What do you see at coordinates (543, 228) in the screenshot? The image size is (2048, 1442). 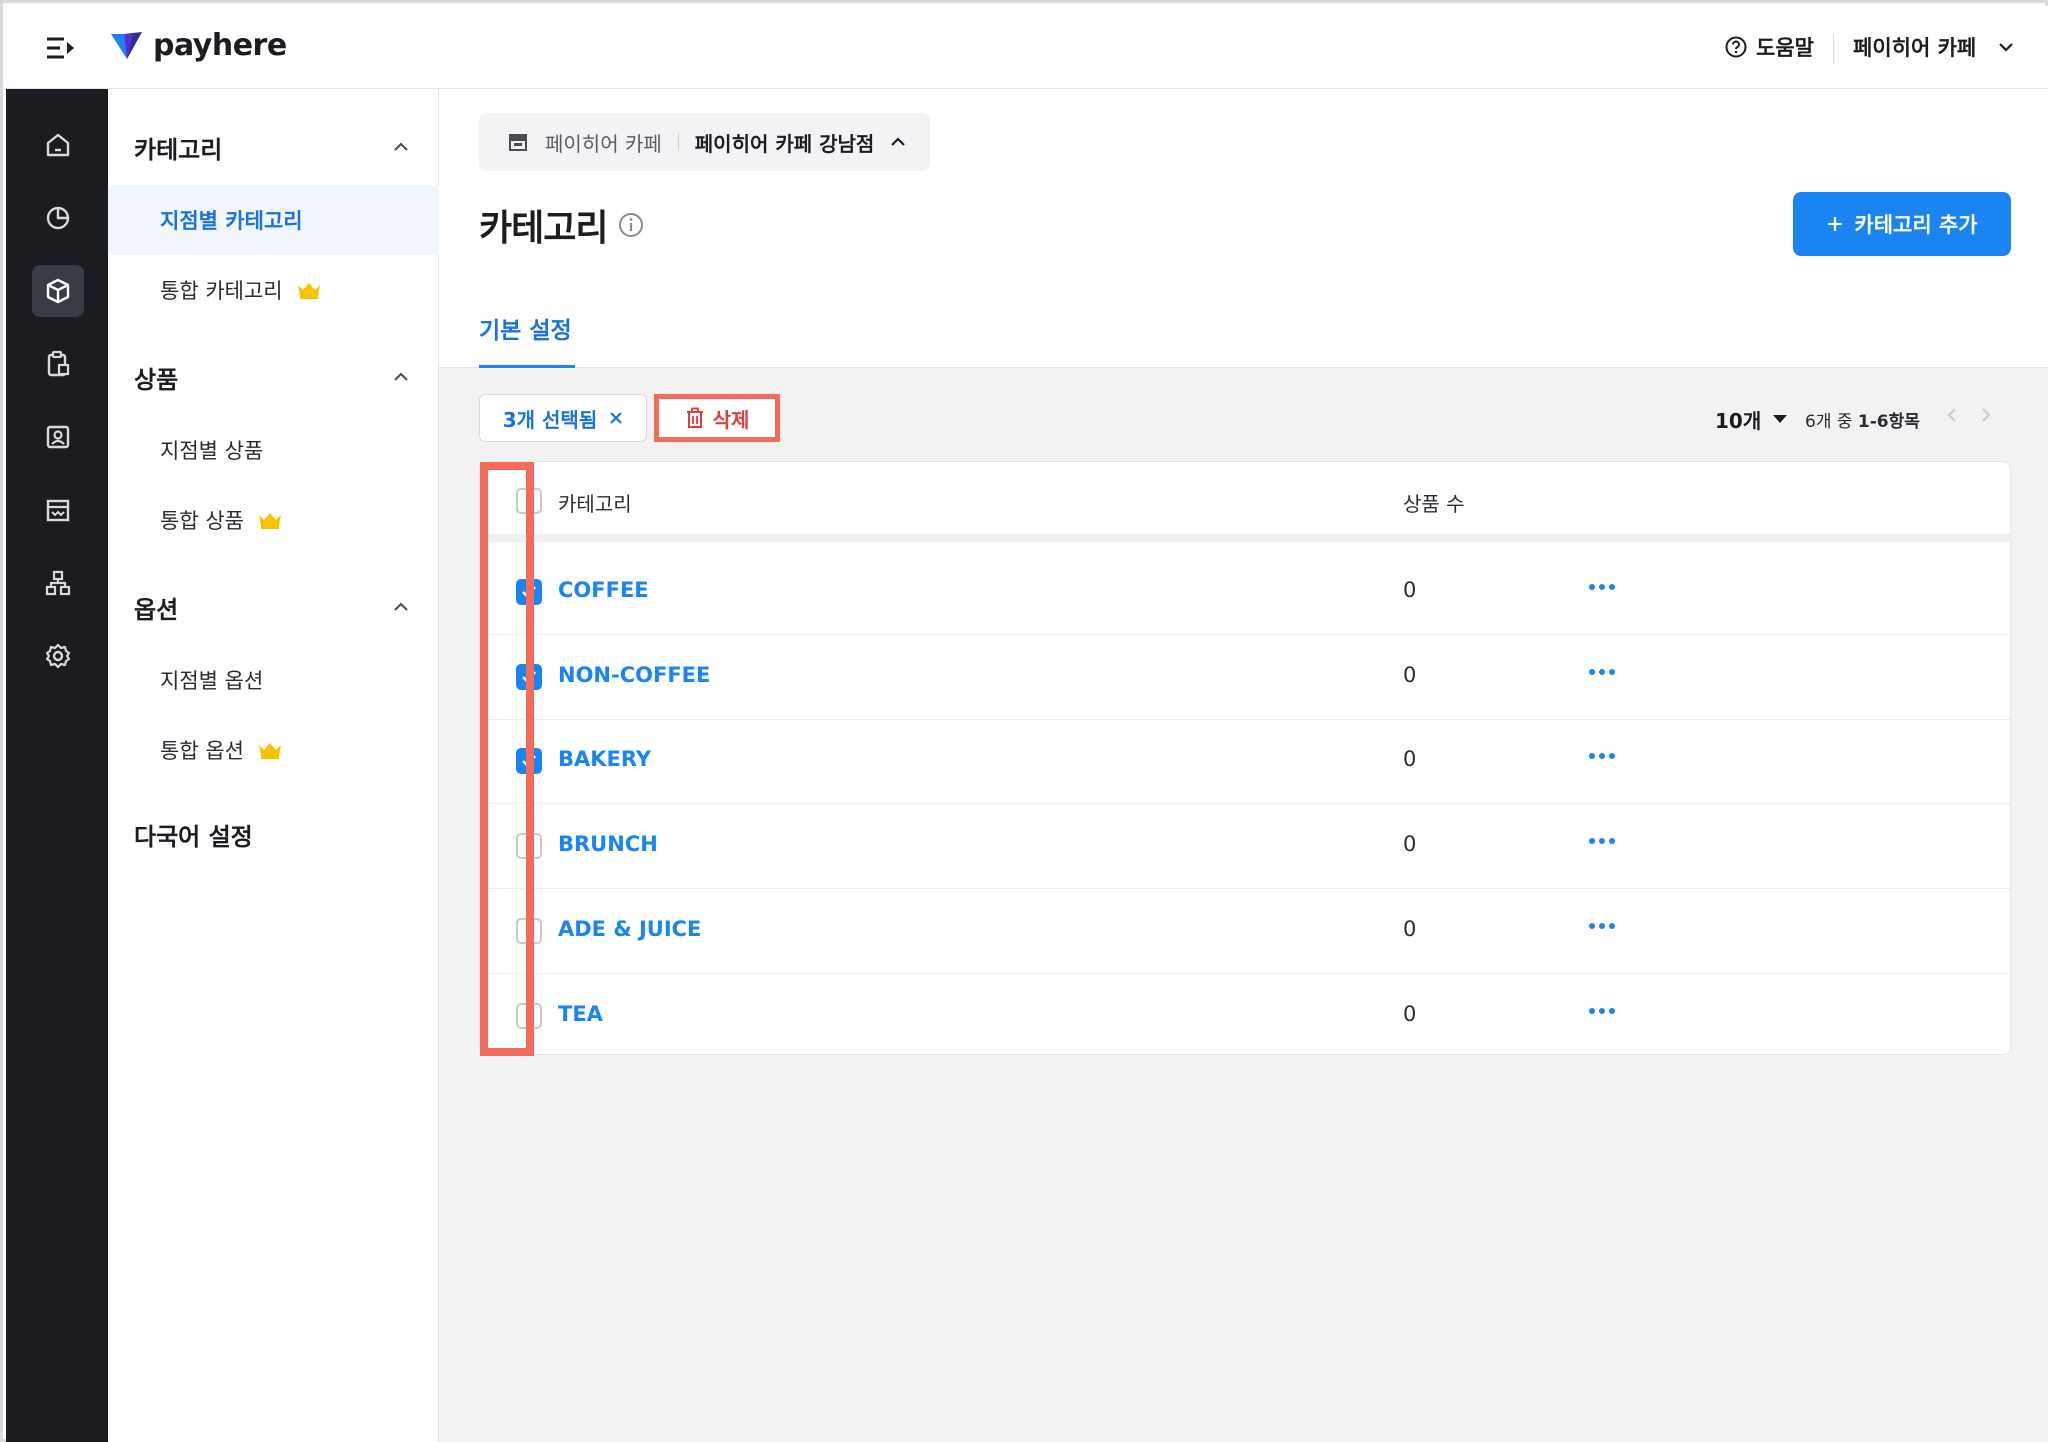 I see `page-title-text: 카테고리` at bounding box center [543, 228].